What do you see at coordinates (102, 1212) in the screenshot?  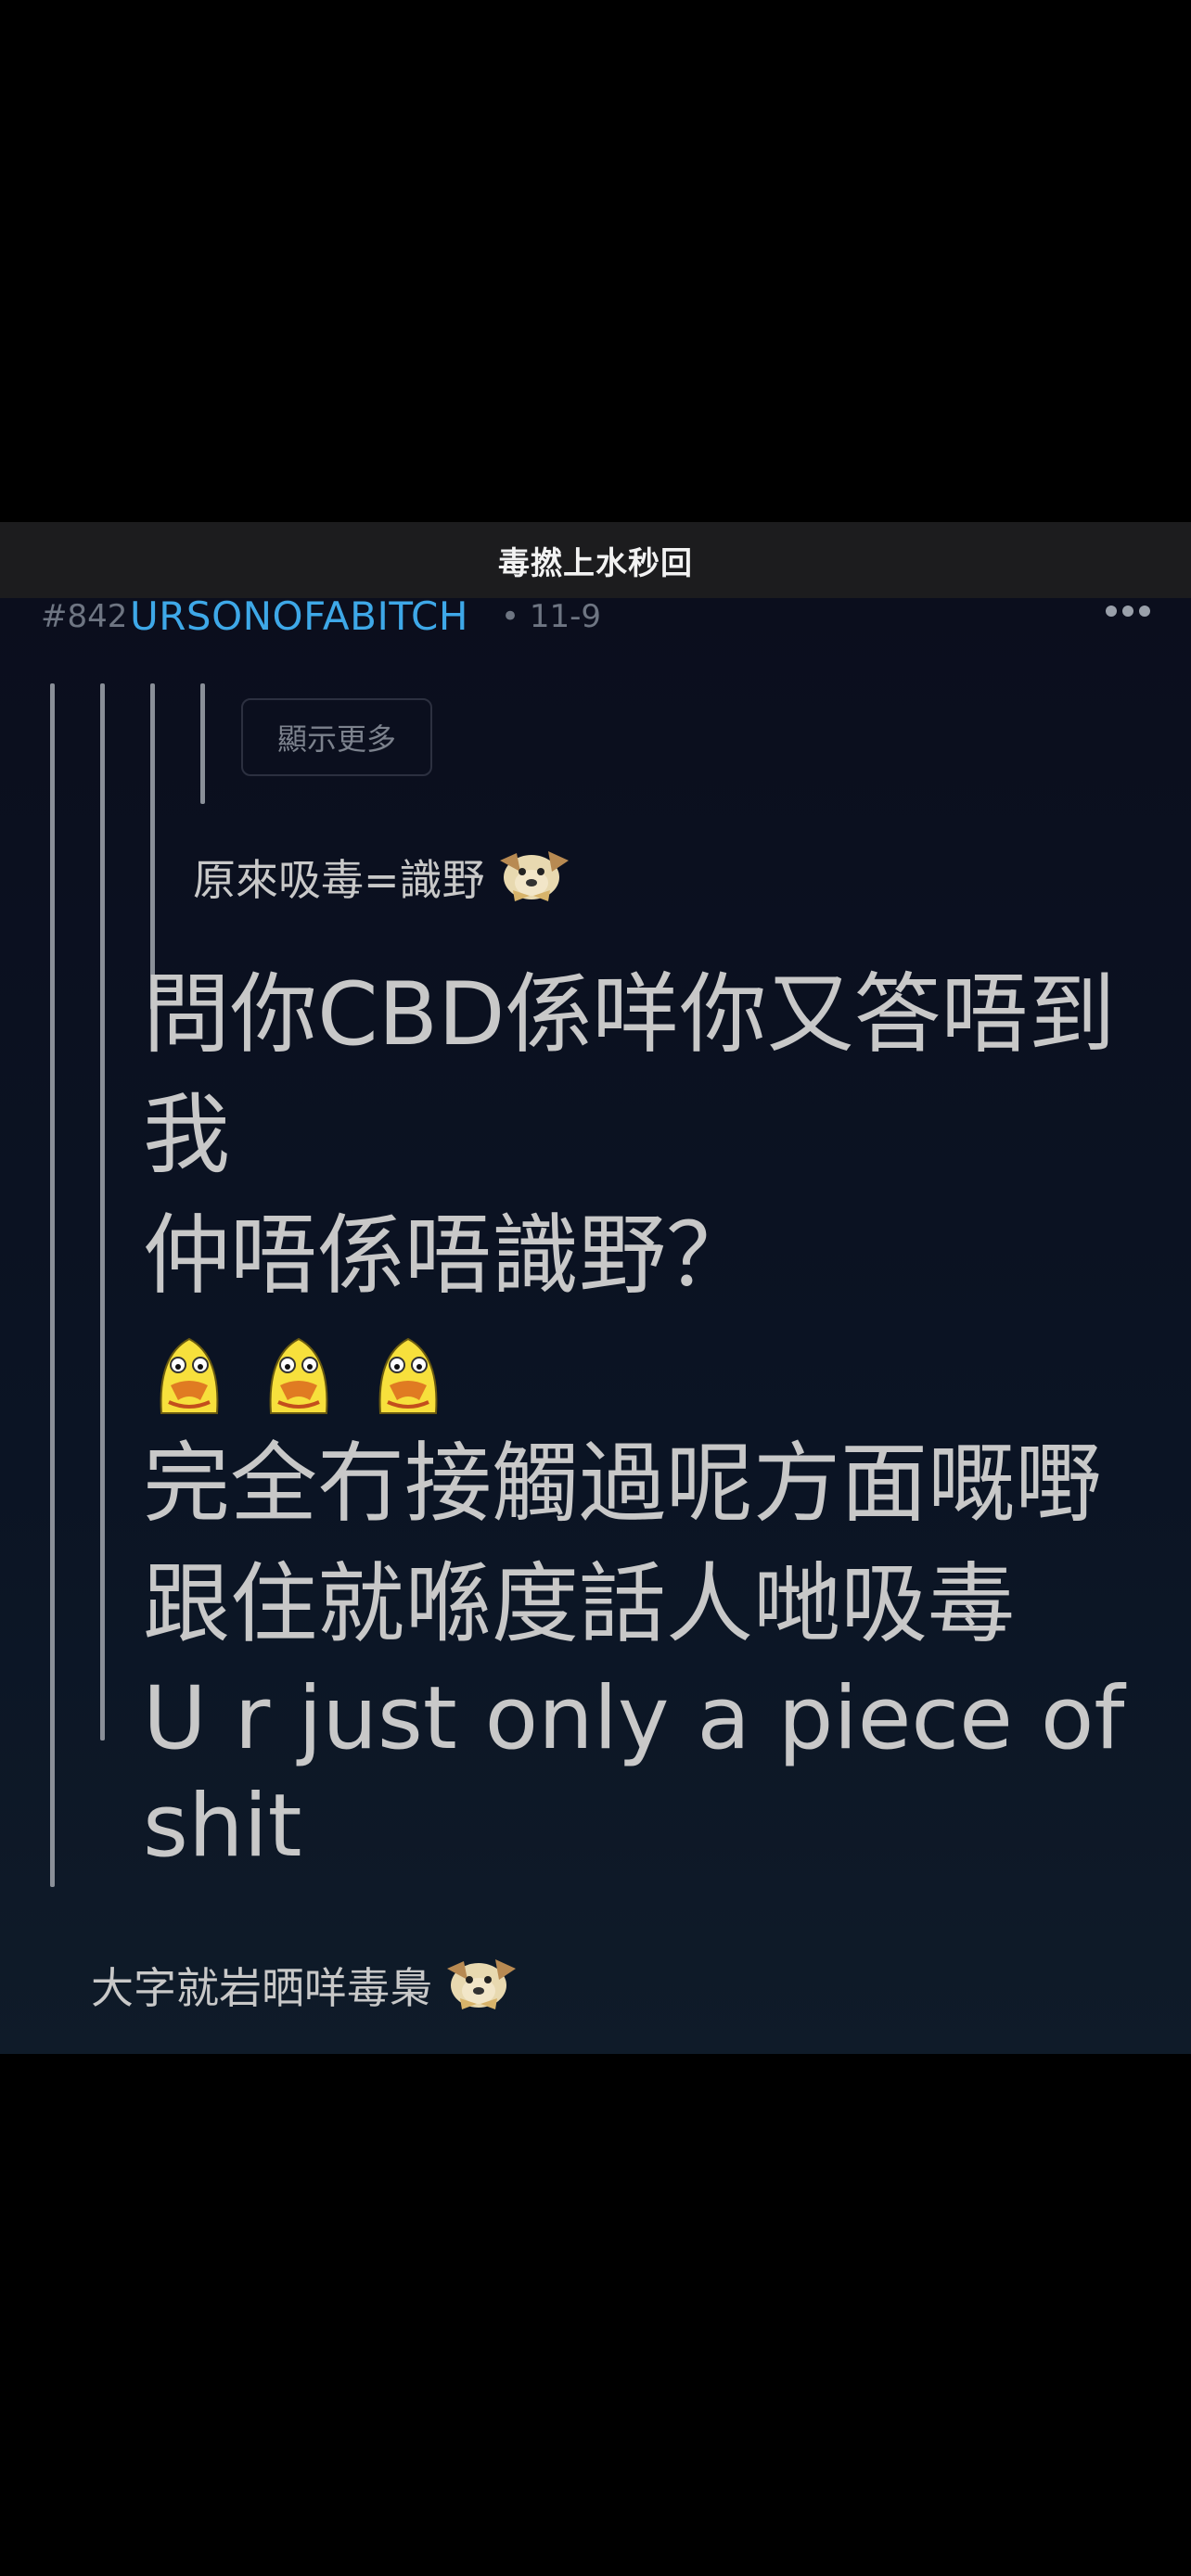 I see `quote-bar-middle` at bounding box center [102, 1212].